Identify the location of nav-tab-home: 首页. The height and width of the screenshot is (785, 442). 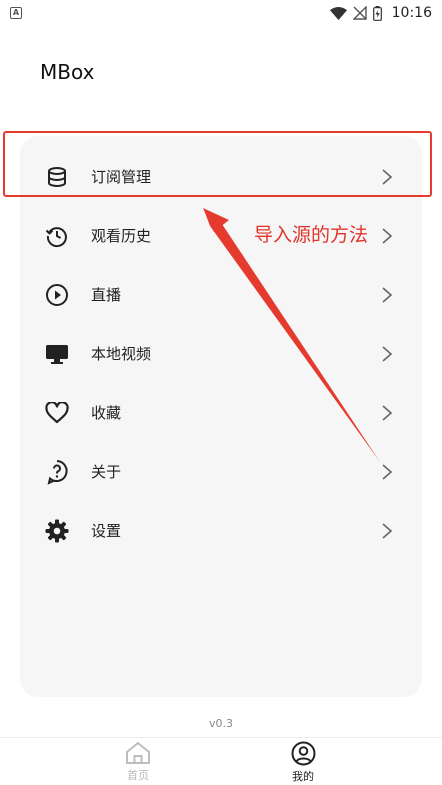
(138, 763).